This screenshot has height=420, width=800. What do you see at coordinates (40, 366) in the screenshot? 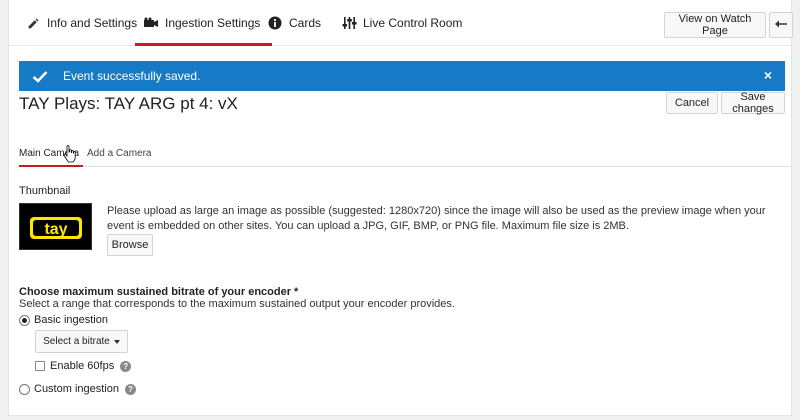
I see `enable-60fps-checkbox` at bounding box center [40, 366].